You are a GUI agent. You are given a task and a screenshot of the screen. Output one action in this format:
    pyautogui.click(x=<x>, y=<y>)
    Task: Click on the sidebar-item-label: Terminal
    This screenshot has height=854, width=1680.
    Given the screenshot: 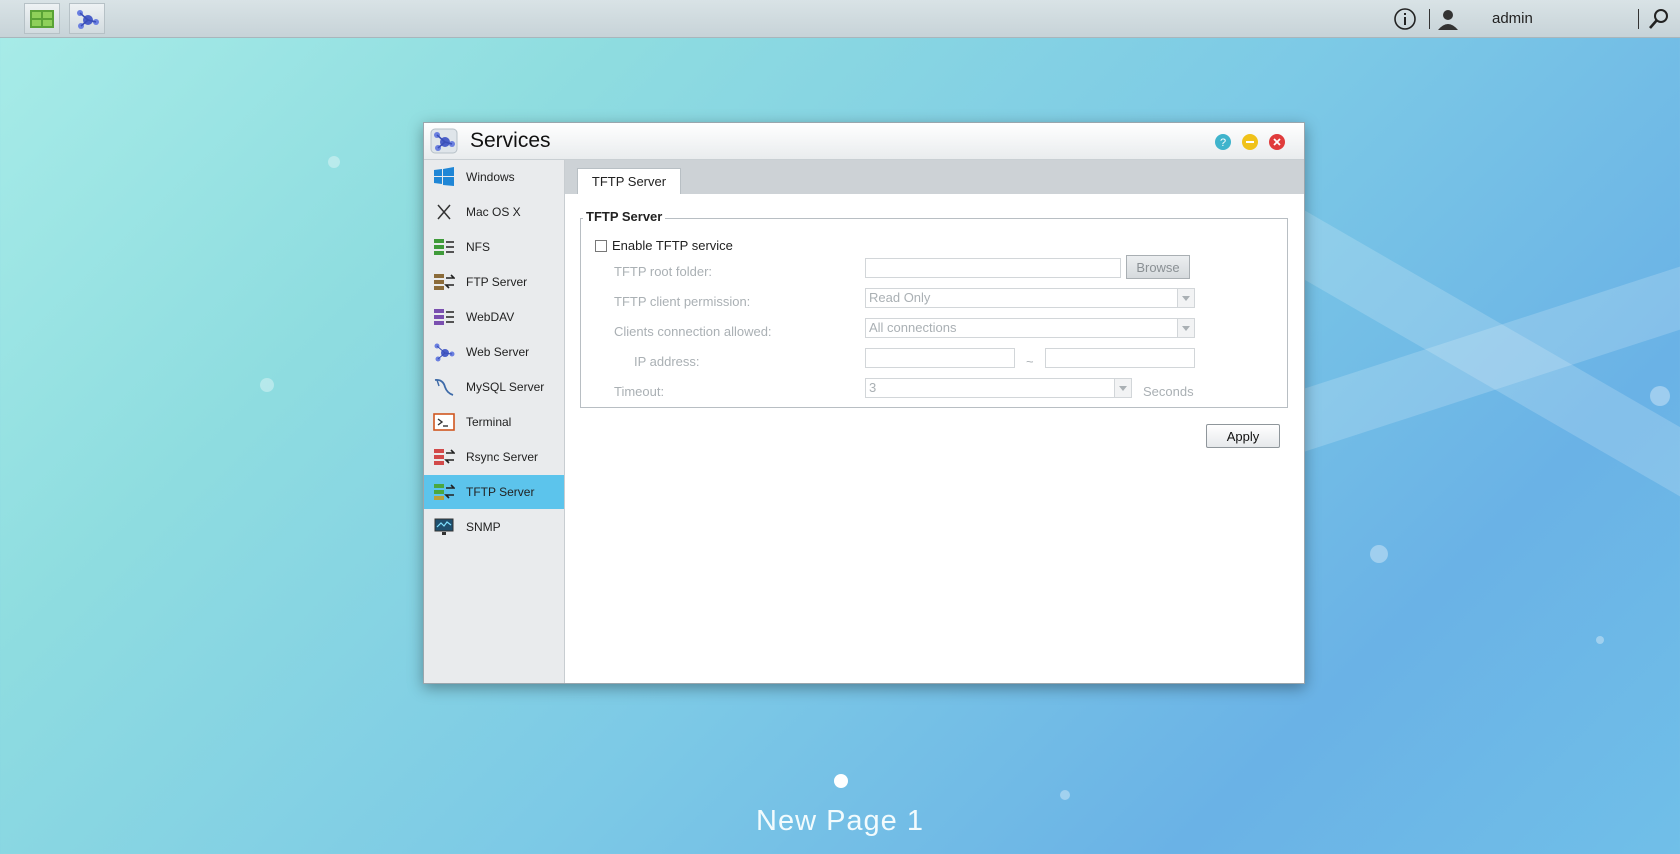 What is the action you would take?
    pyautogui.click(x=489, y=422)
    